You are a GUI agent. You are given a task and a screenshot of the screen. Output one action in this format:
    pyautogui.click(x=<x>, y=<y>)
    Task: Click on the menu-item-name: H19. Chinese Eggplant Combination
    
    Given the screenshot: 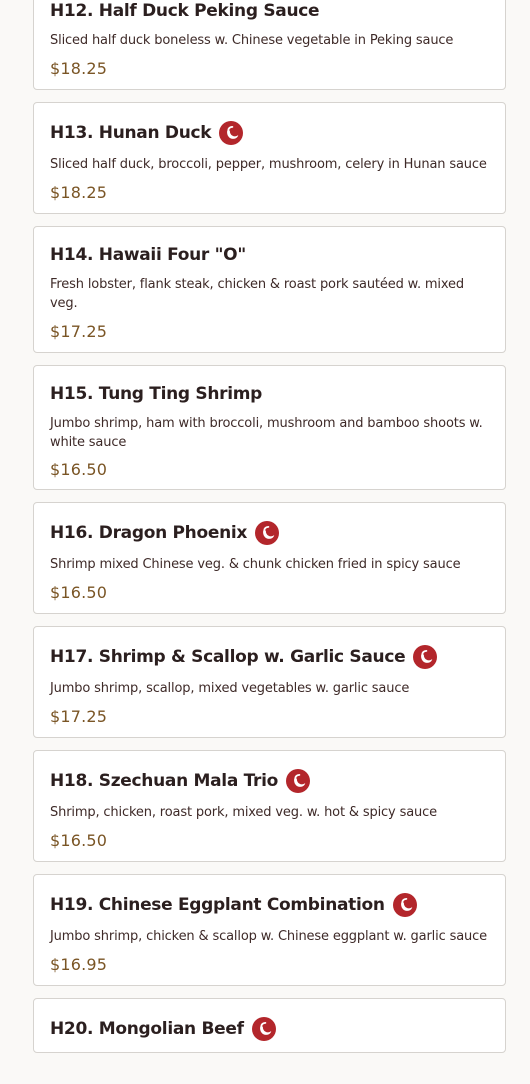 What is the action you would take?
    pyautogui.click(x=217, y=905)
    